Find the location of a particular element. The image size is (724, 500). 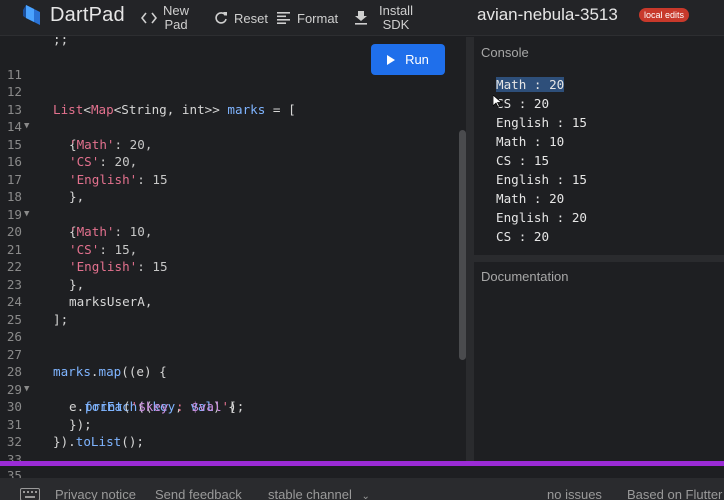

mouse-cursor-icon is located at coordinates (497, 103).